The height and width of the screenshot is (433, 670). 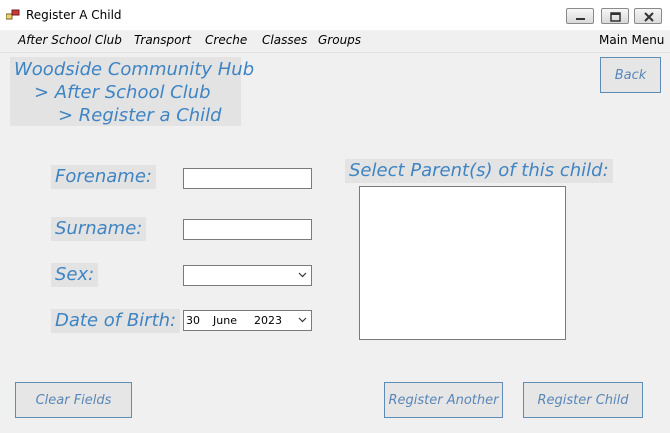 I want to click on title-bar: Register A Child, so click(x=335, y=15).